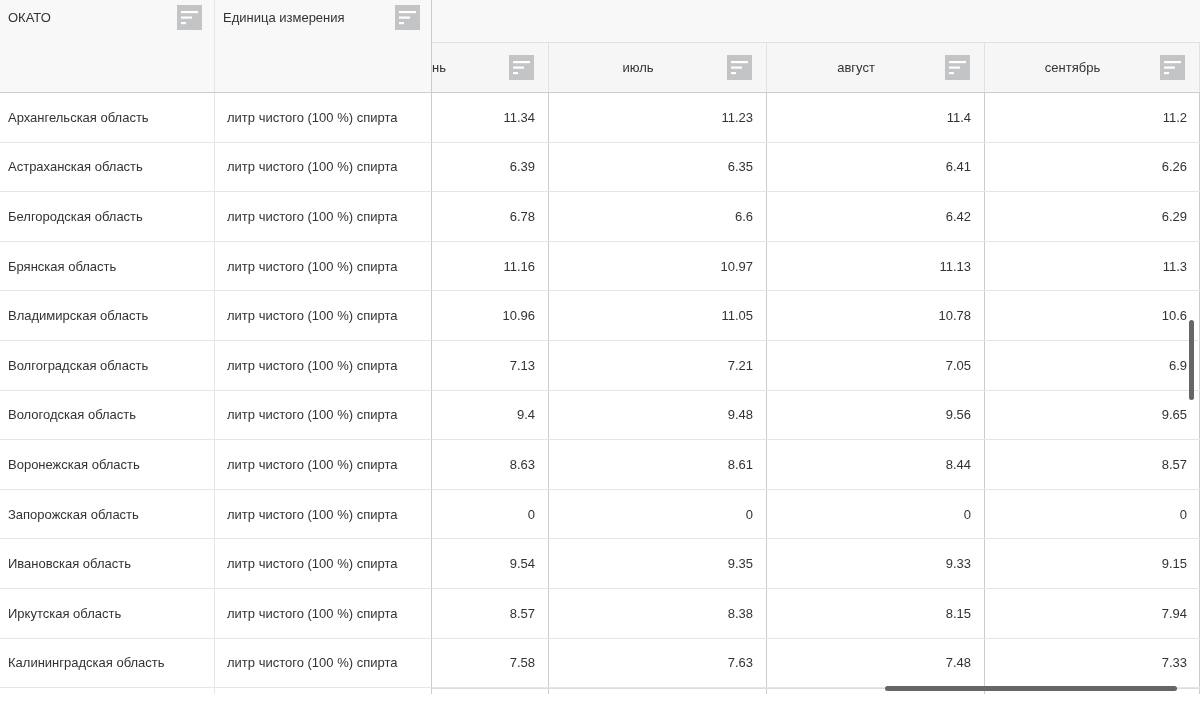  Describe the element at coordinates (490, 464) in the screenshot. I see `value-cell: 8.63` at that location.